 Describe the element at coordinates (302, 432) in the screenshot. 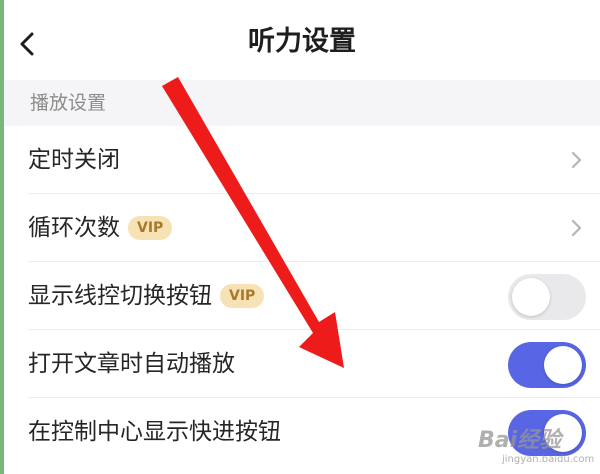

I see `setting-row-fast-forward-control-center: 在控制中心显示快进按钮` at that location.